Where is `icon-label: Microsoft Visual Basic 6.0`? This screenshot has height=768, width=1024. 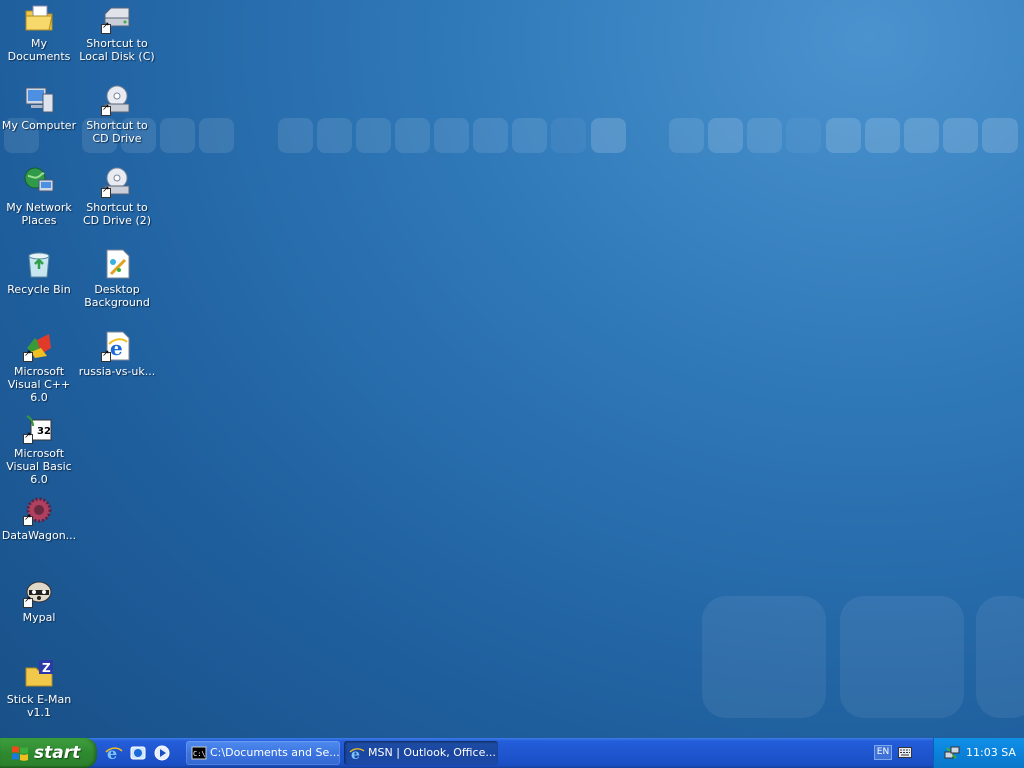 icon-label: Microsoft Visual Basic 6.0 is located at coordinates (39, 466).